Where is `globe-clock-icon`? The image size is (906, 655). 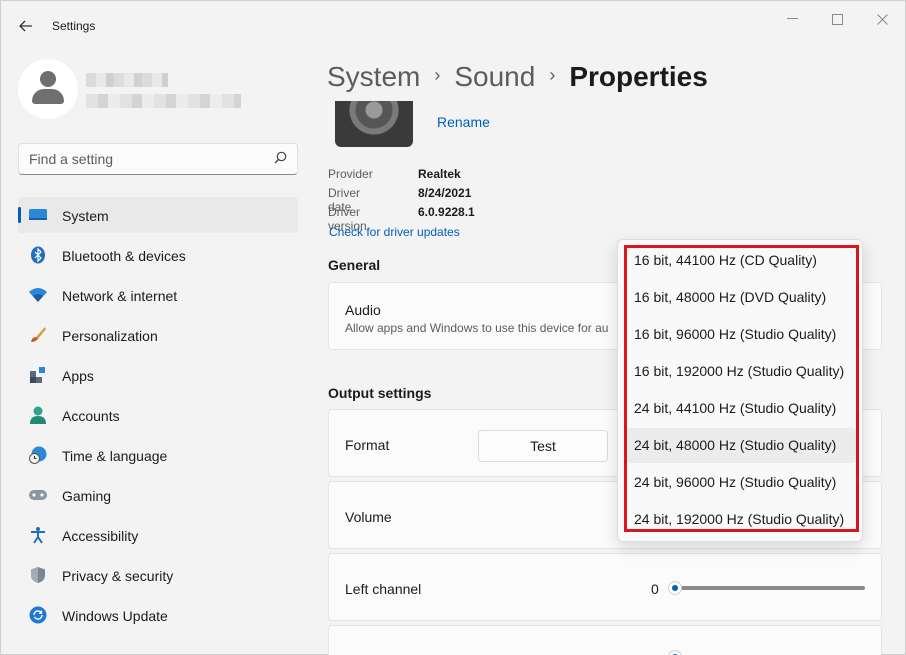
globe-clock-icon is located at coordinates (38, 455).